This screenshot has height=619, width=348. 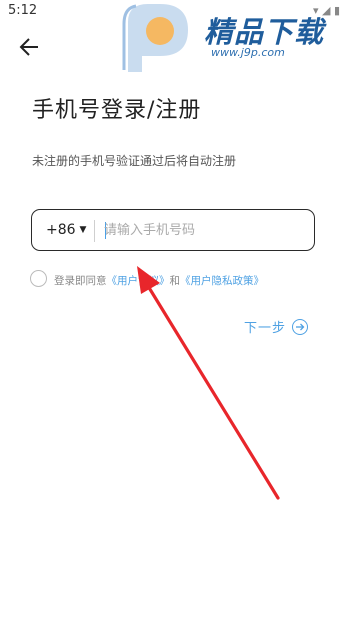 I want to click on back-button, so click(x=30, y=48).